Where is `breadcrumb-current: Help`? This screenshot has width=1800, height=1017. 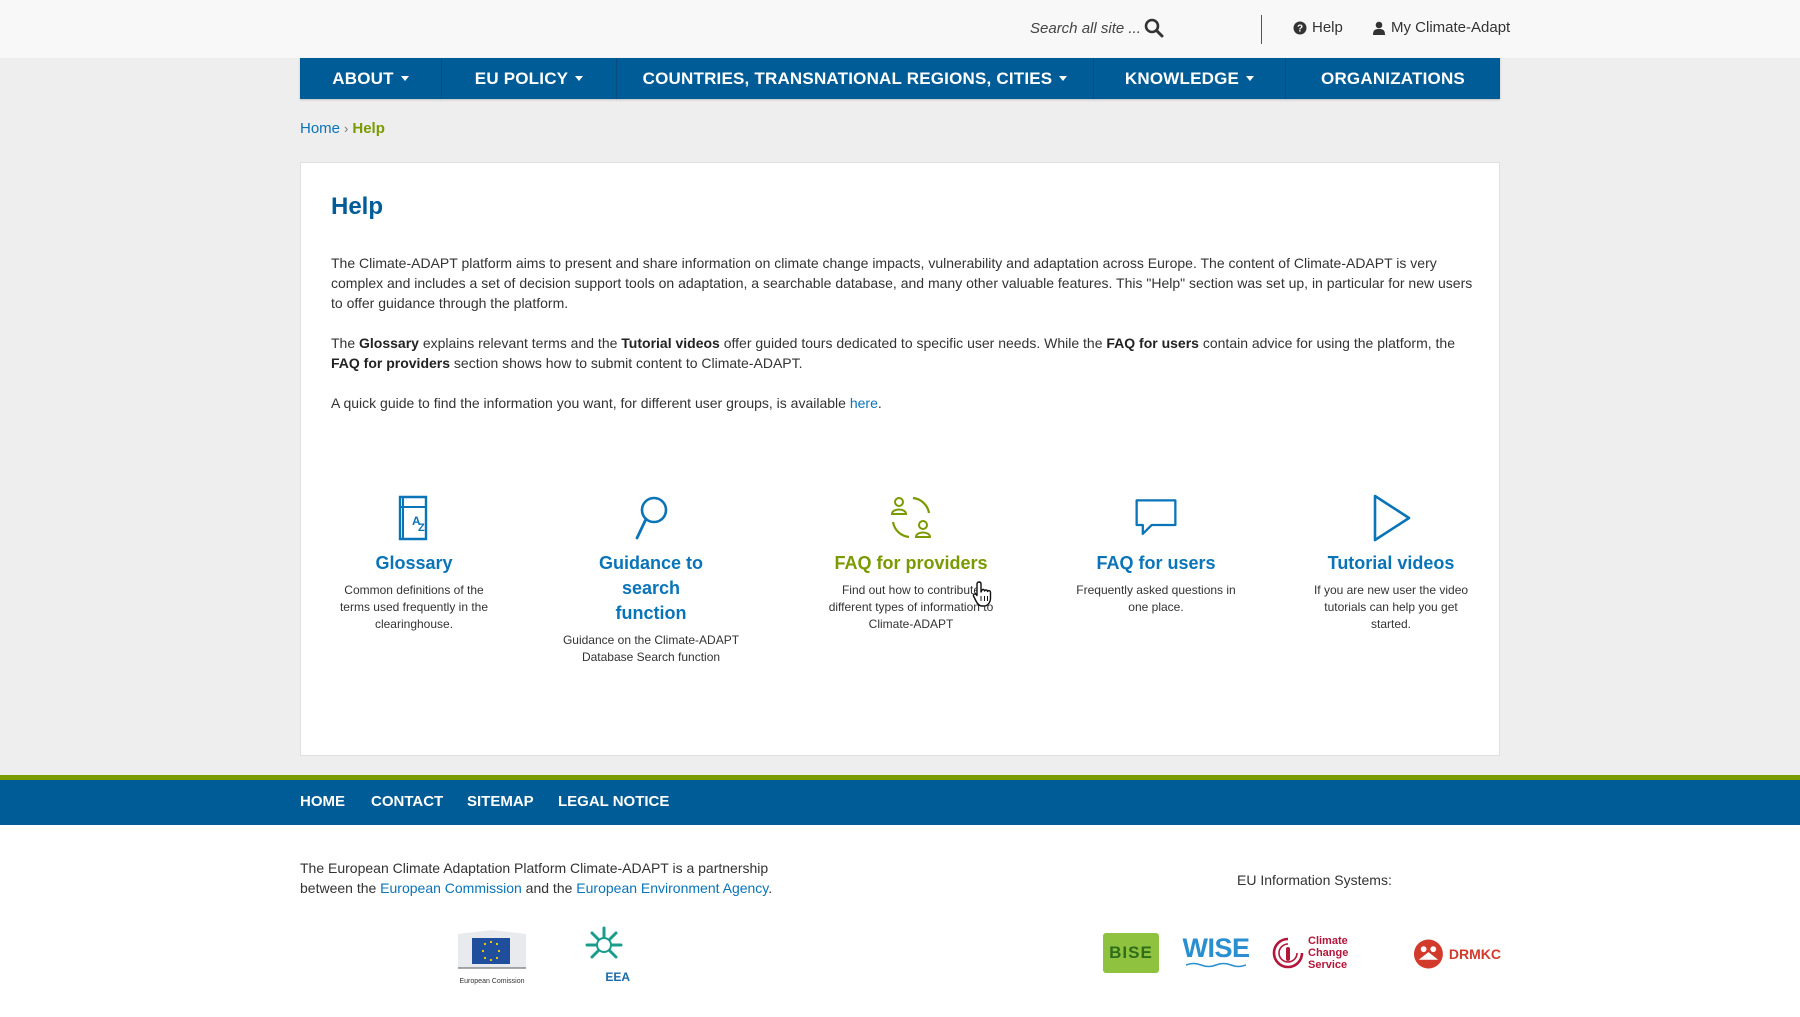
breadcrumb-current: Help is located at coordinates (368, 128).